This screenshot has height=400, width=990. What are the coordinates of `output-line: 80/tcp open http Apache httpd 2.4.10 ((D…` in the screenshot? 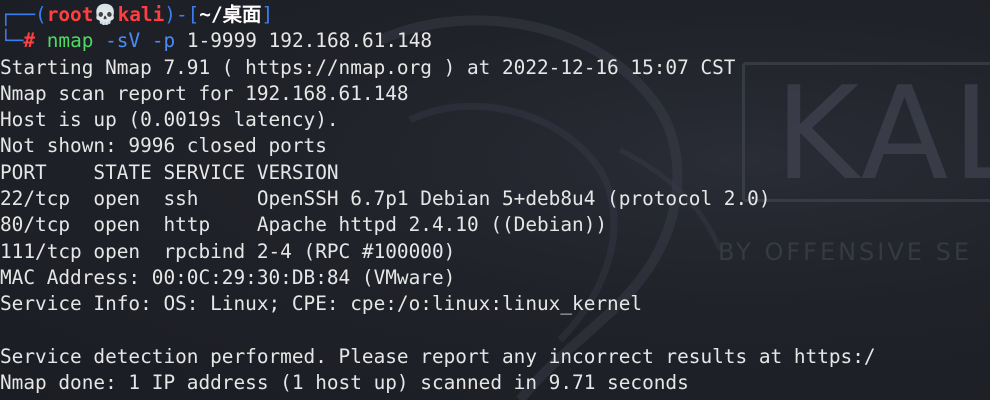 It's located at (304, 225).